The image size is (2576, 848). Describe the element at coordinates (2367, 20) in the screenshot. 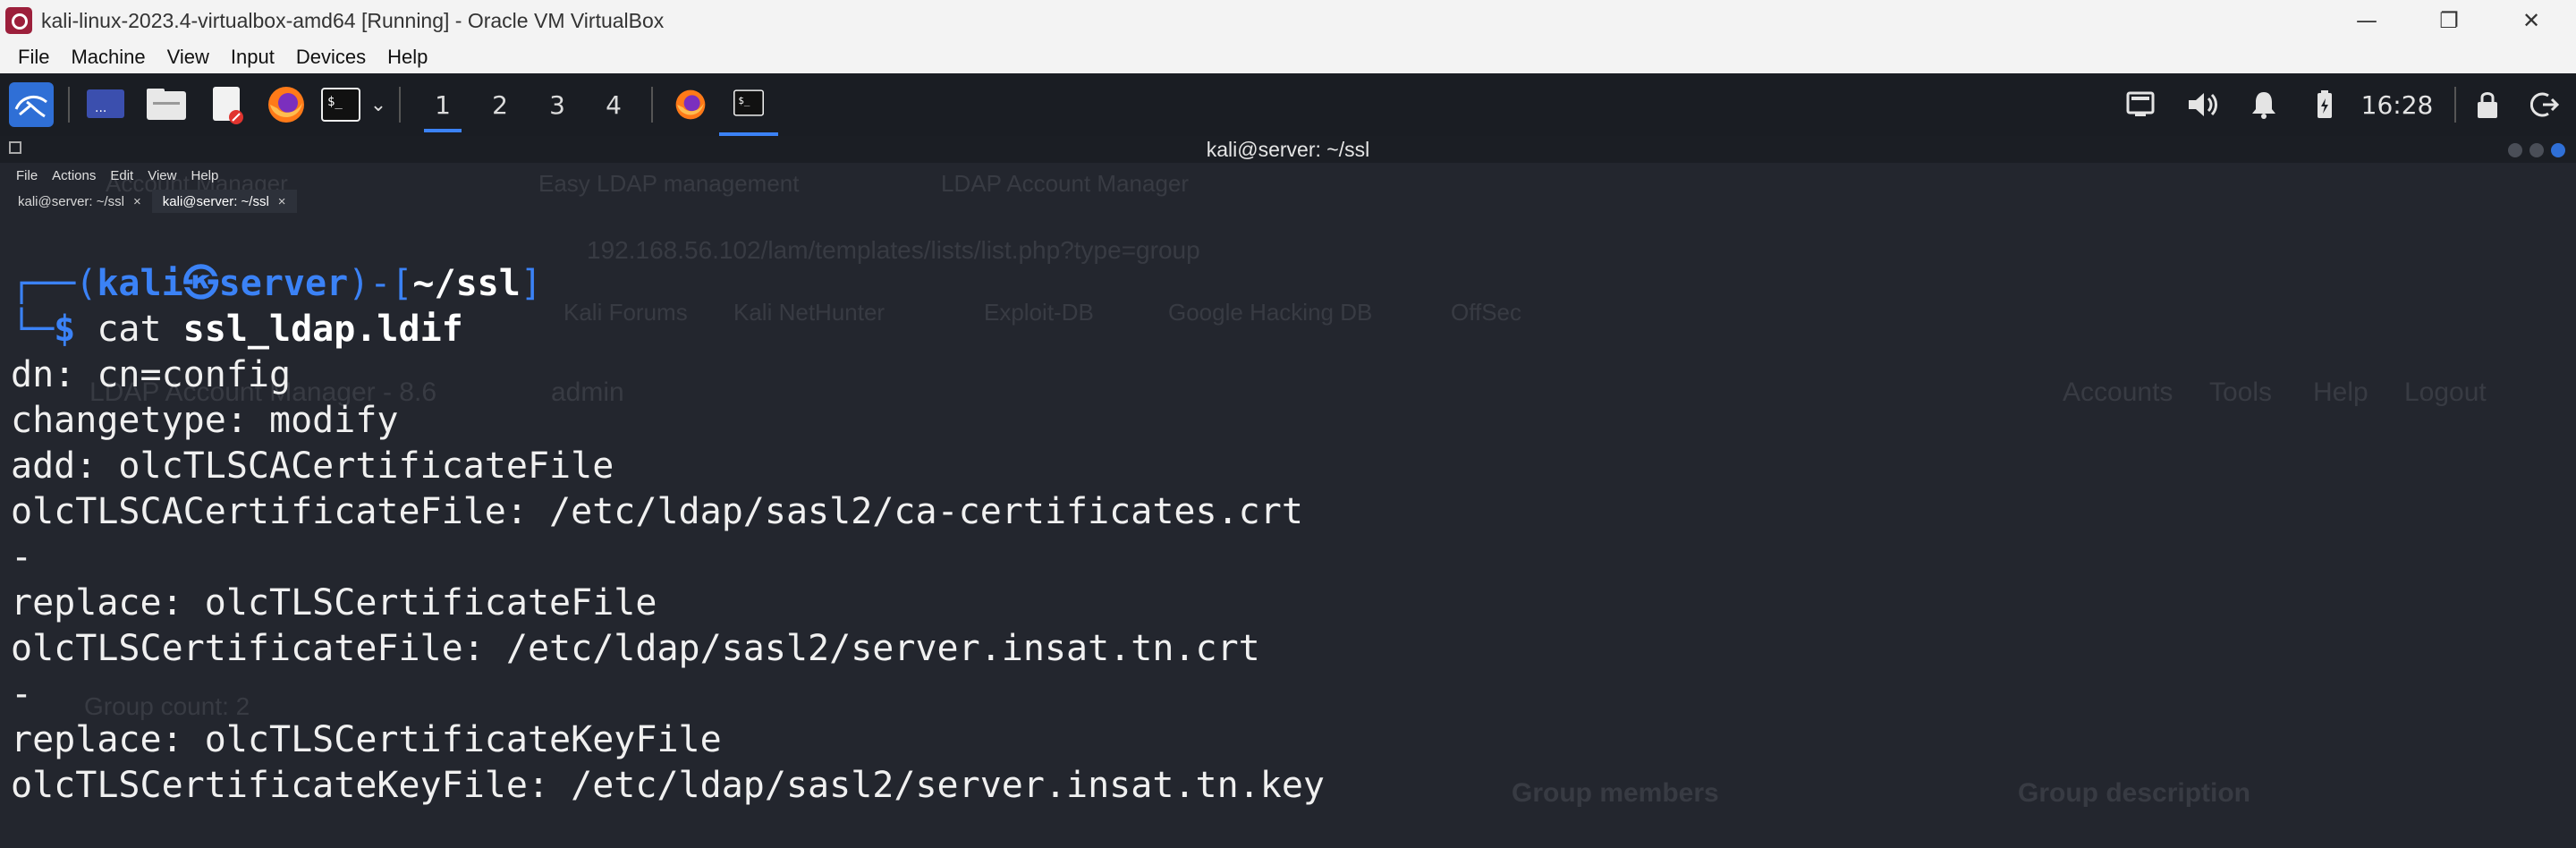

I see `minimize-button: —` at that location.